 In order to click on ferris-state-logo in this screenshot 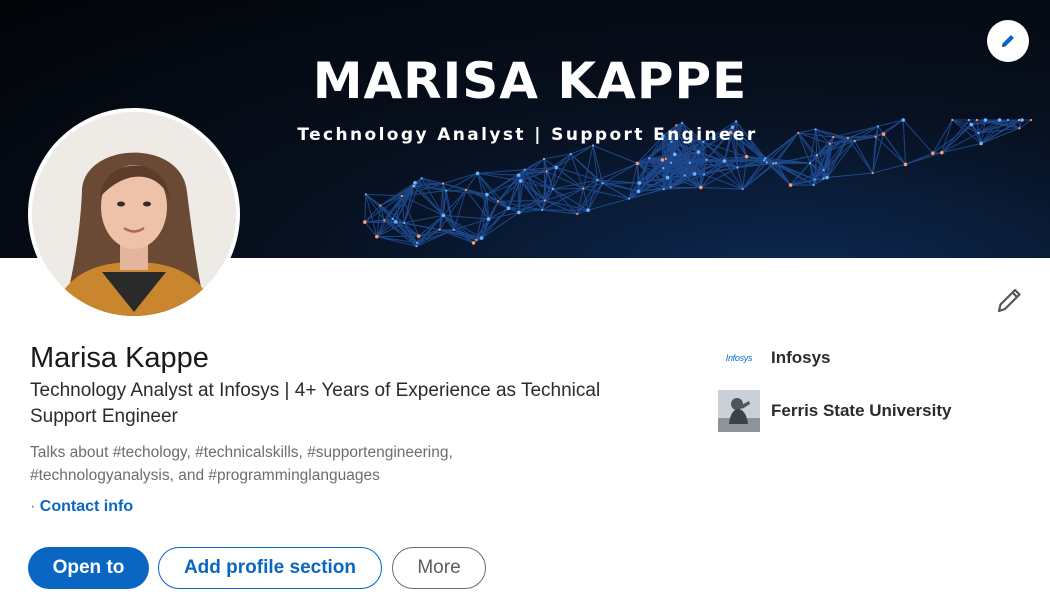, I will do `click(739, 411)`.